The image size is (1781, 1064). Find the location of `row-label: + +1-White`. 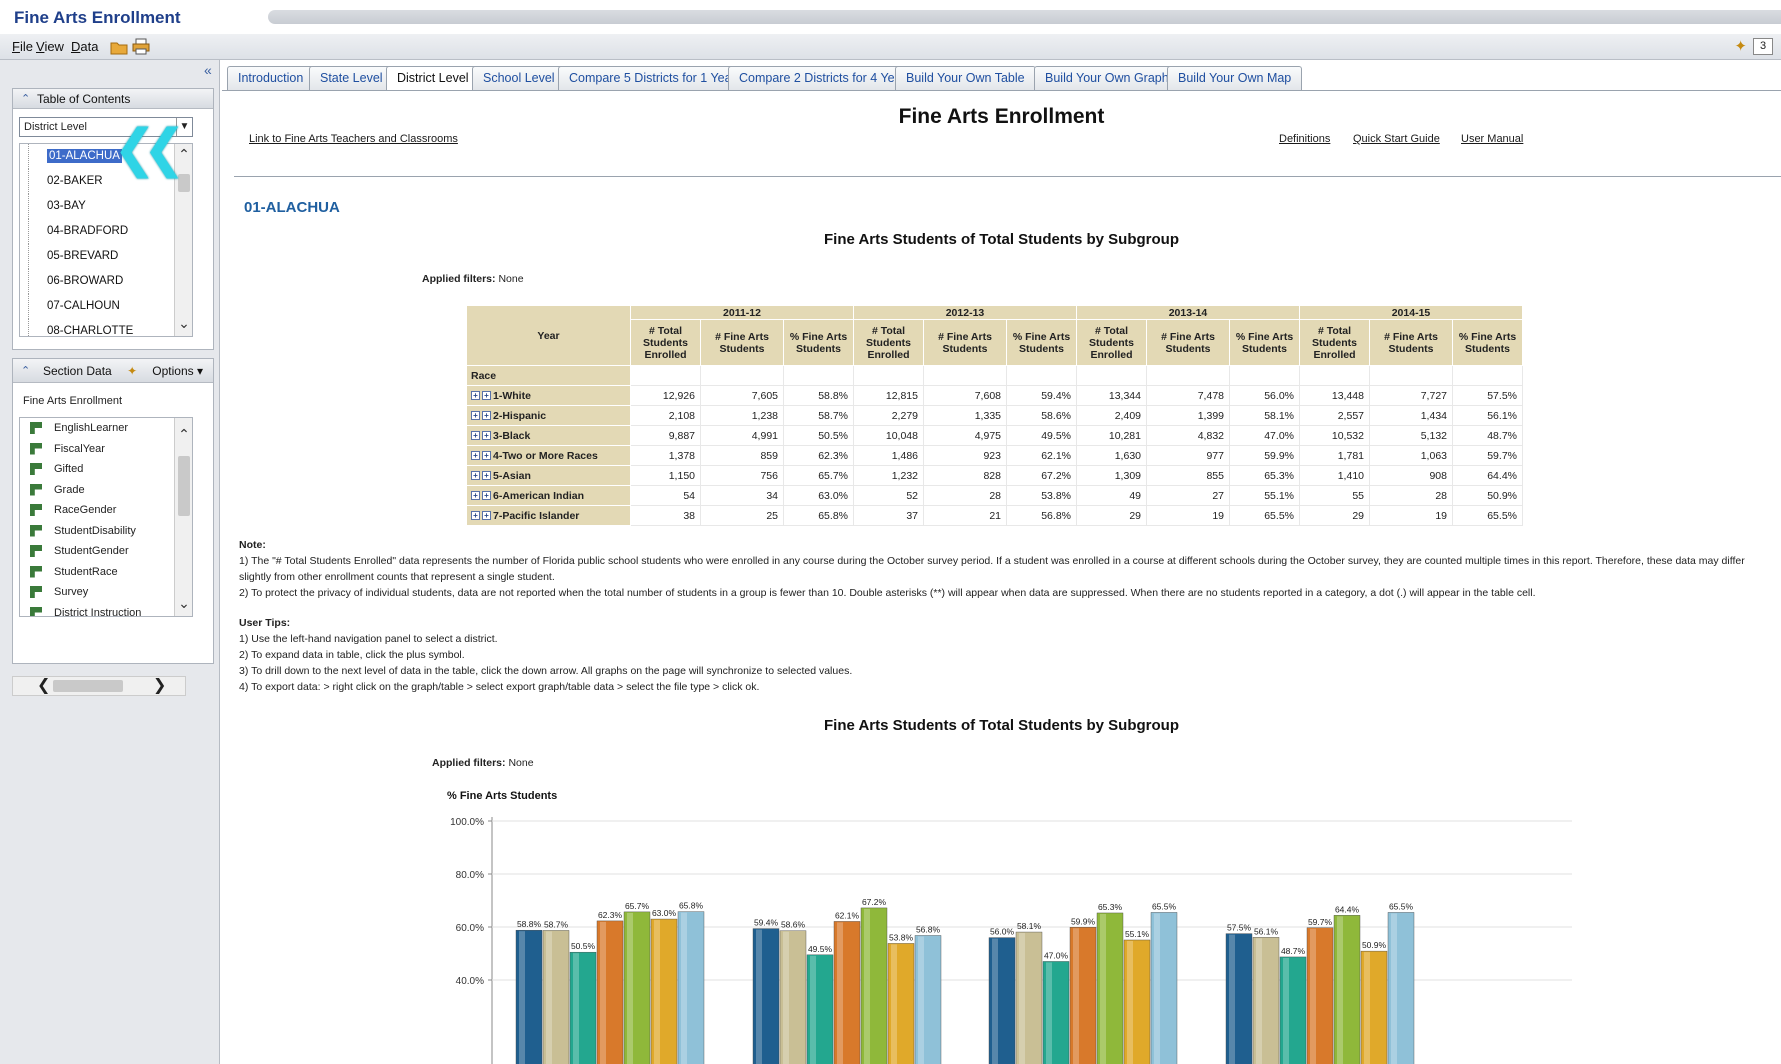

row-label: + +1-White is located at coordinates (548, 395).